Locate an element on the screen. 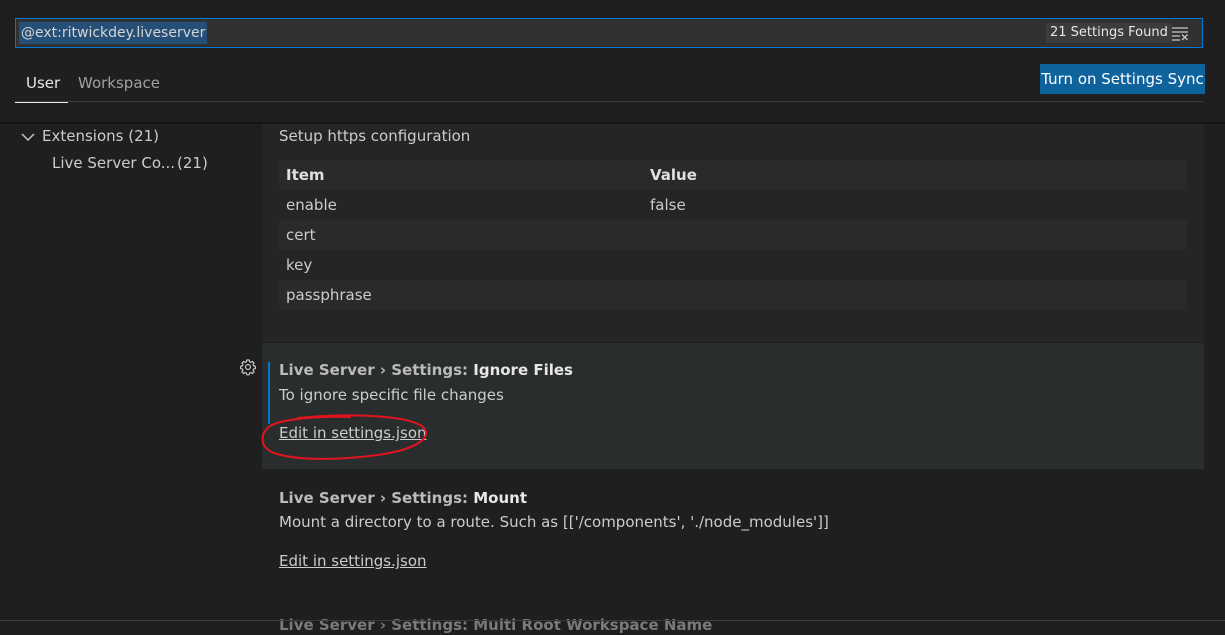 The width and height of the screenshot is (1225, 635). setting-name: Mount is located at coordinates (500, 498).